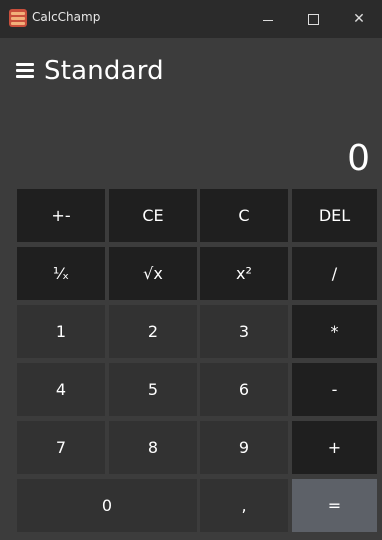 The height and width of the screenshot is (540, 382). I want to click on reciprocal-button: ¹⁄ₓ, so click(61, 273).